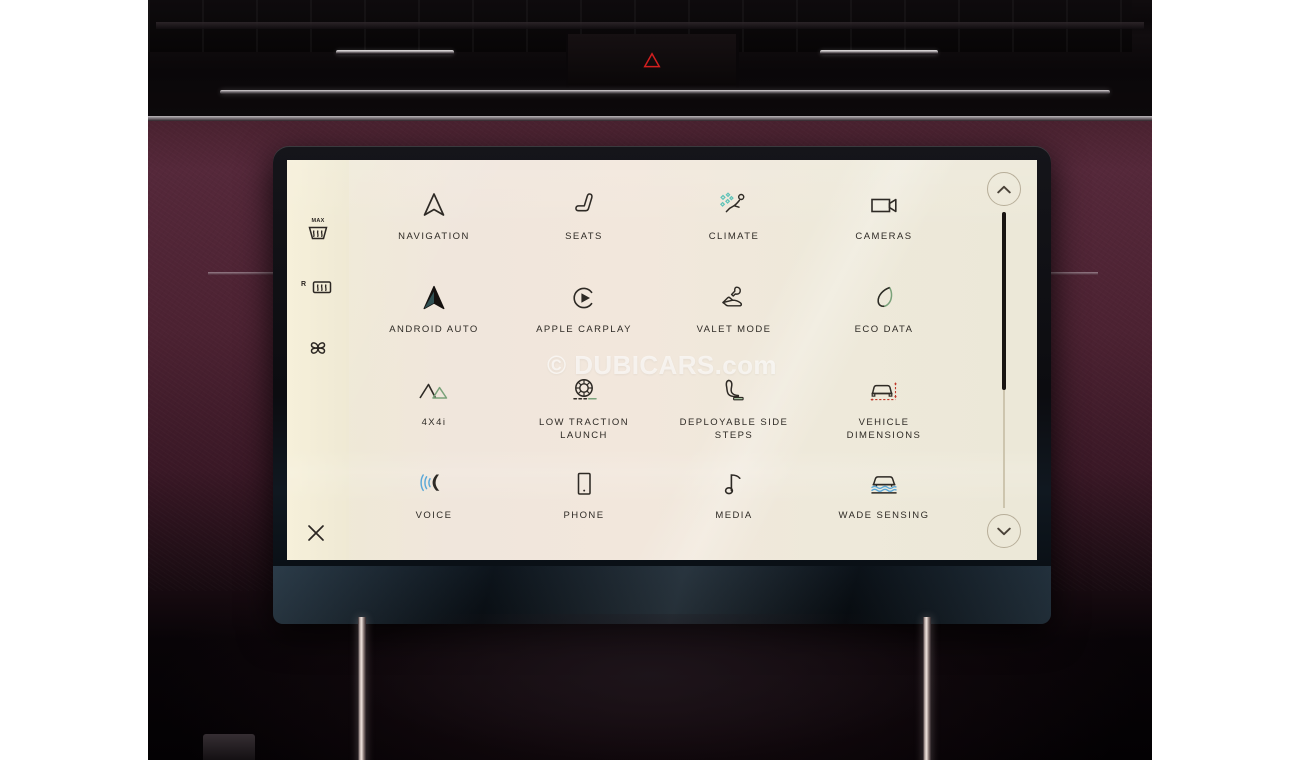 Image resolution: width=1300 pixels, height=760 pixels. Describe the element at coordinates (584, 298) in the screenshot. I see `apple-carplay-icon` at that location.